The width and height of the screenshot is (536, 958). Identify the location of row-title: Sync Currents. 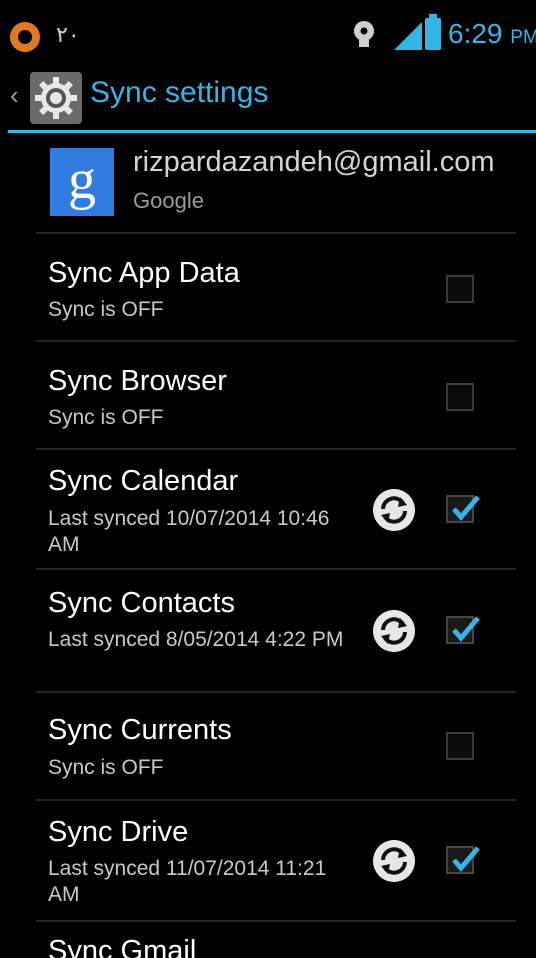
(140, 730).